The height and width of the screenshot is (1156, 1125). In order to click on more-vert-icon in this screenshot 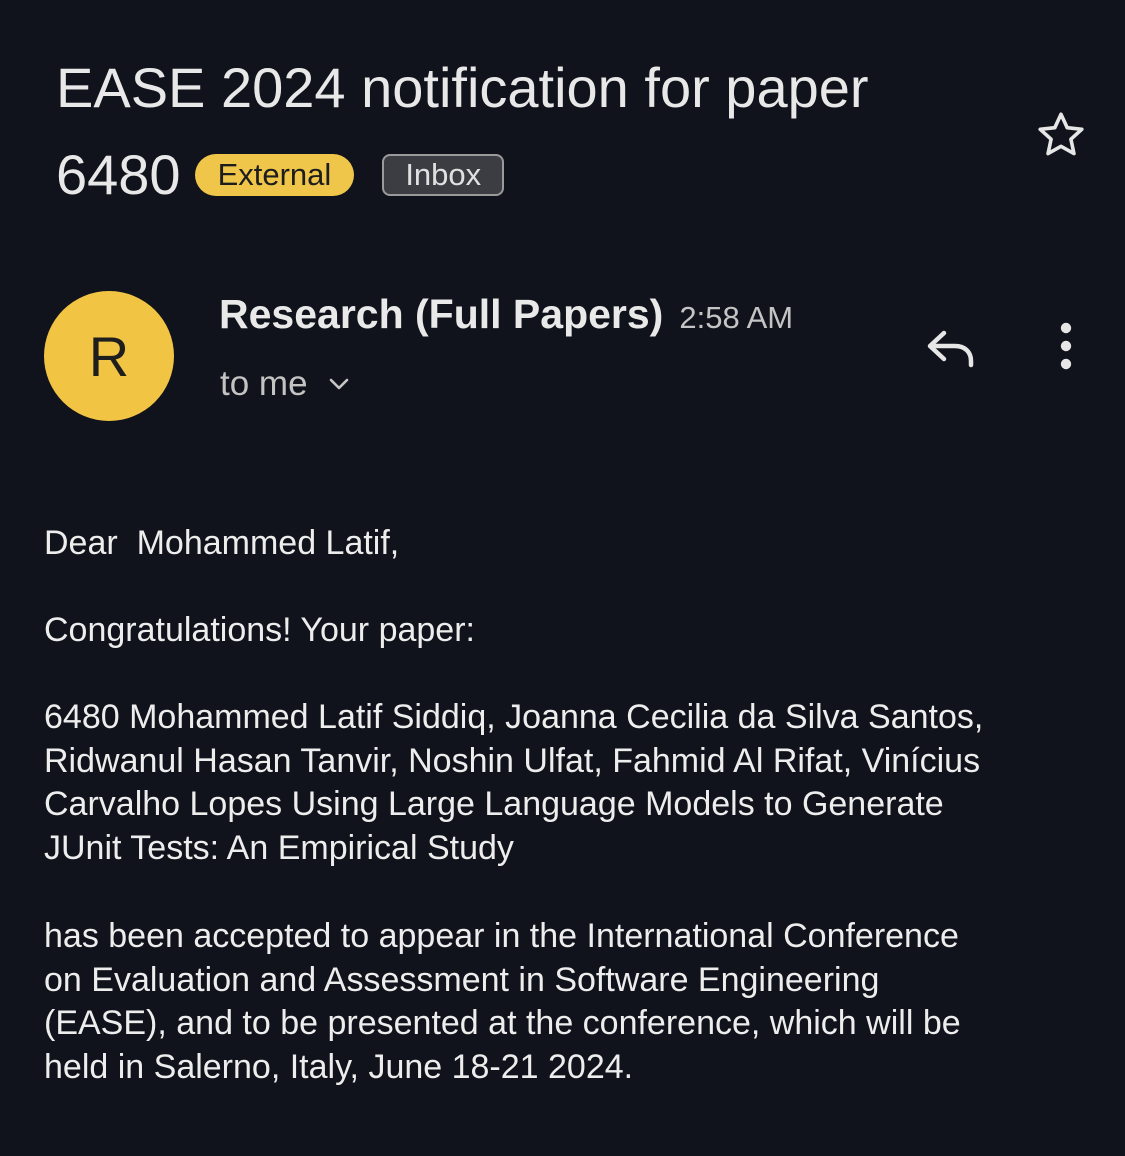, I will do `click(1066, 346)`.